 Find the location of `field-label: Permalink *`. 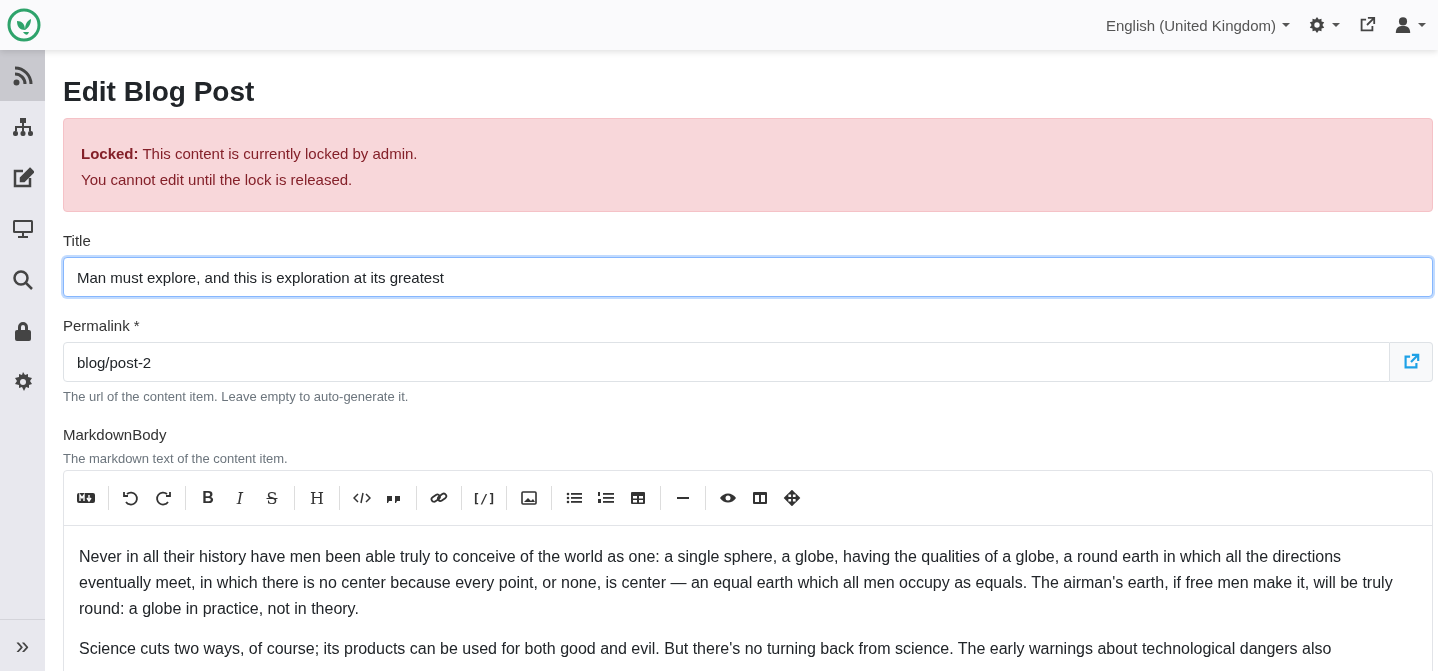

field-label: Permalink * is located at coordinates (102, 325).